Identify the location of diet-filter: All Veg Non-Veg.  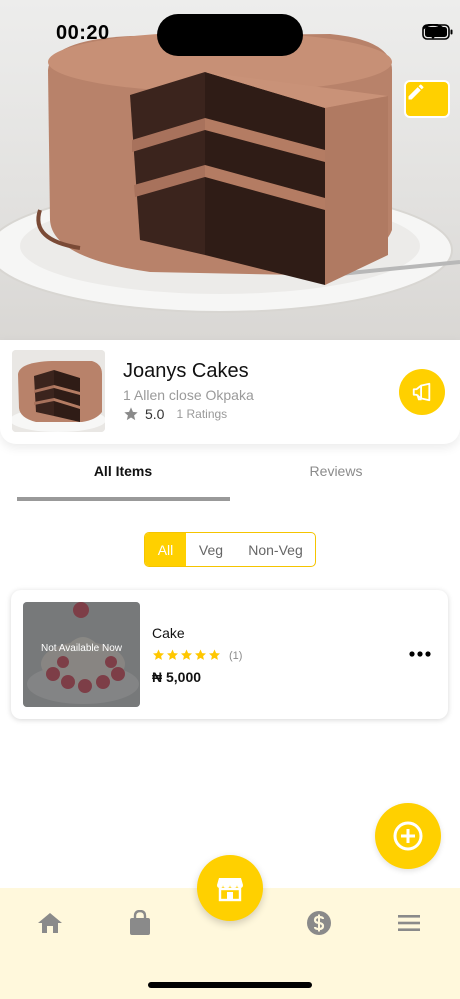
(230, 549).